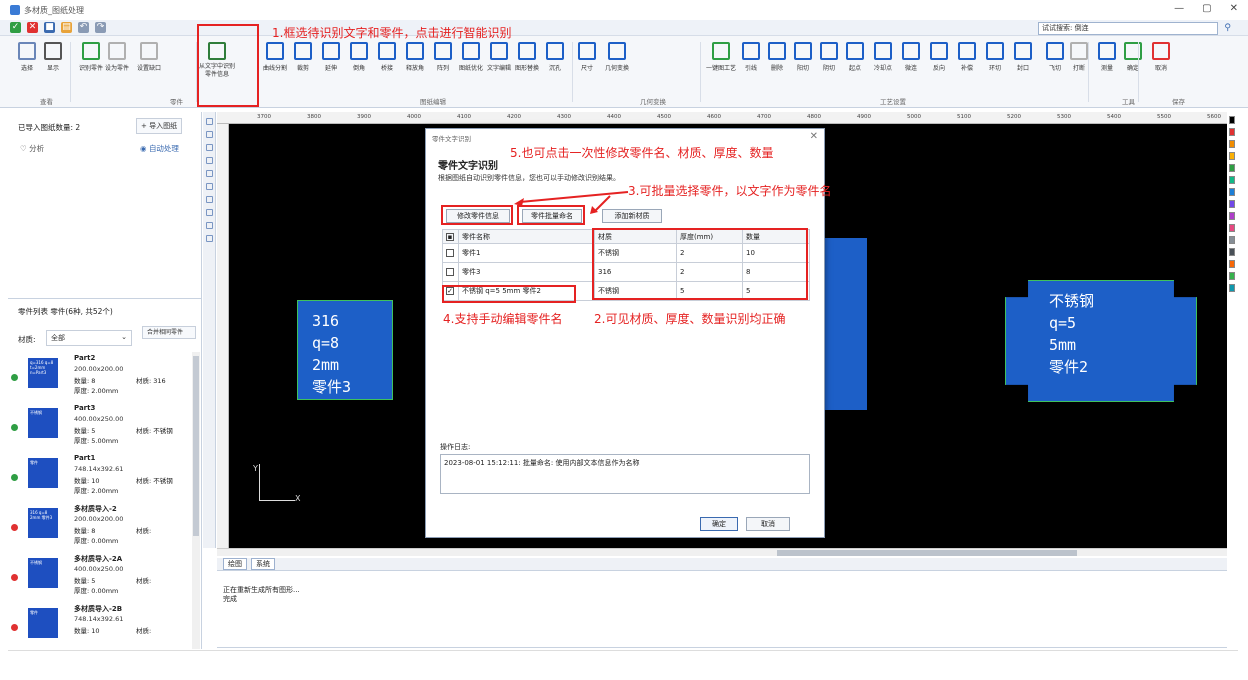 Image resolution: width=1248 pixels, height=680 pixels. I want to click on select-all-checkbox: ▪, so click(450, 236).